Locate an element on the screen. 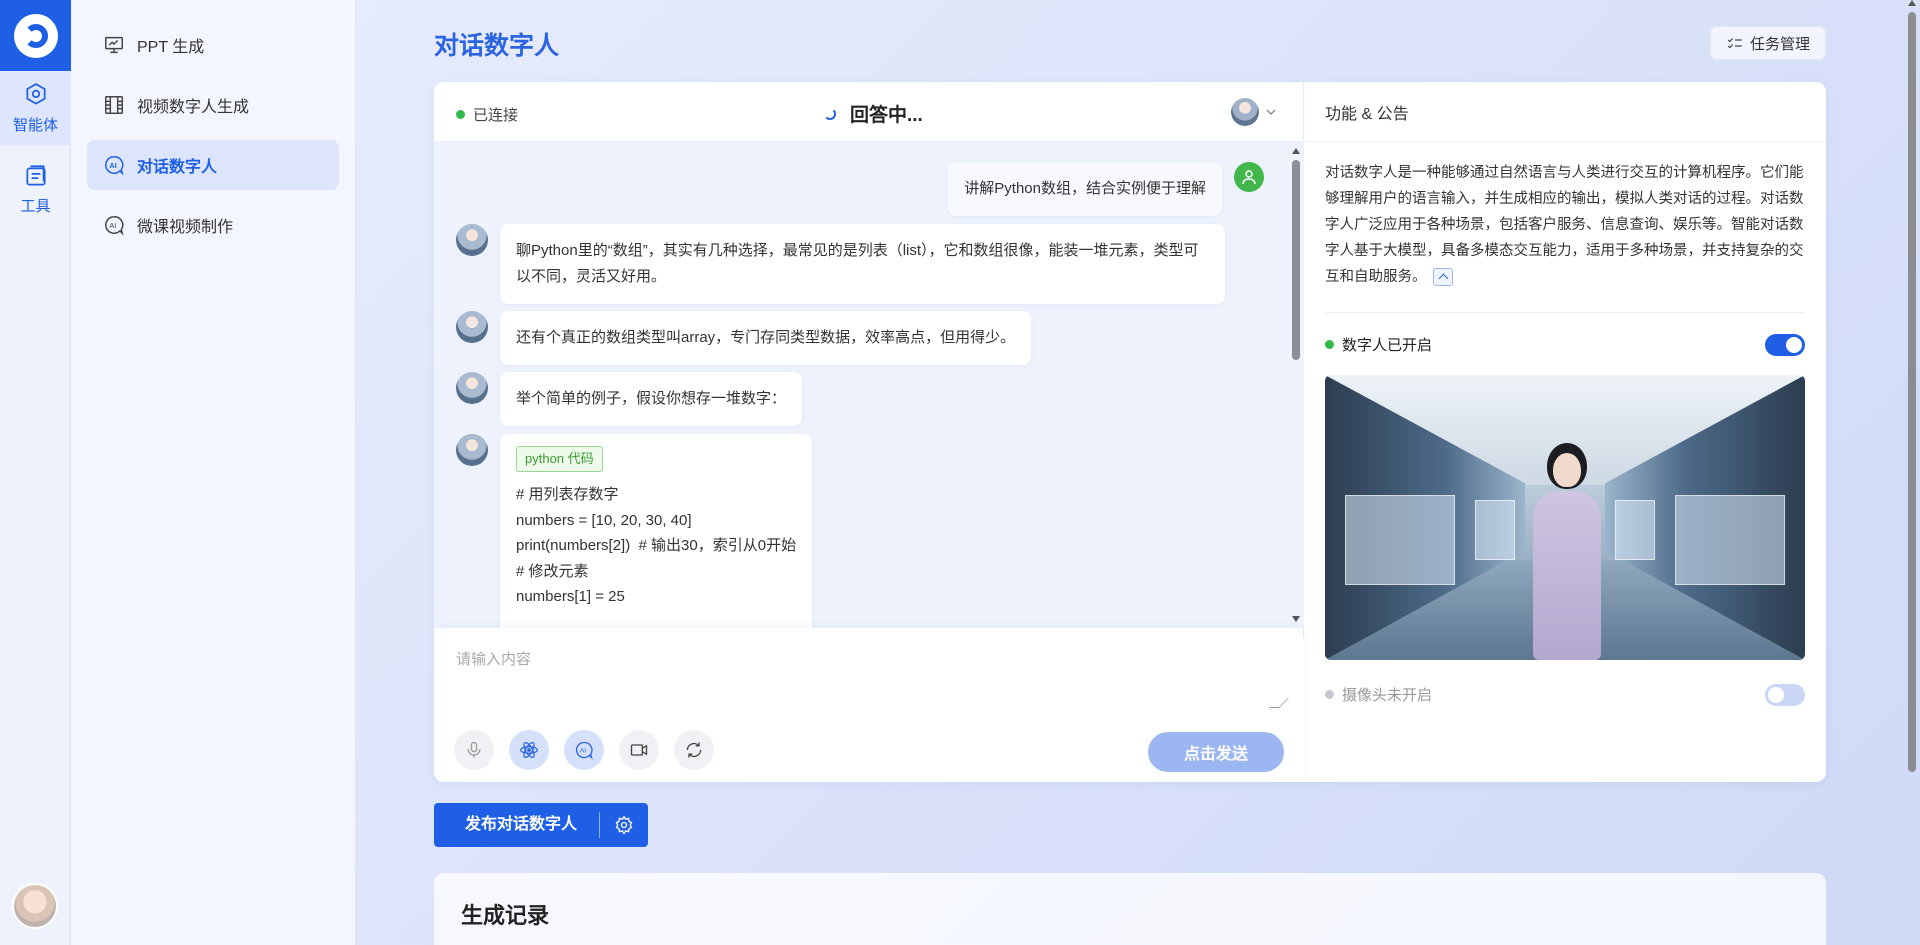 This screenshot has width=1920, height=945. checklist-icon is located at coordinates (1734, 43).